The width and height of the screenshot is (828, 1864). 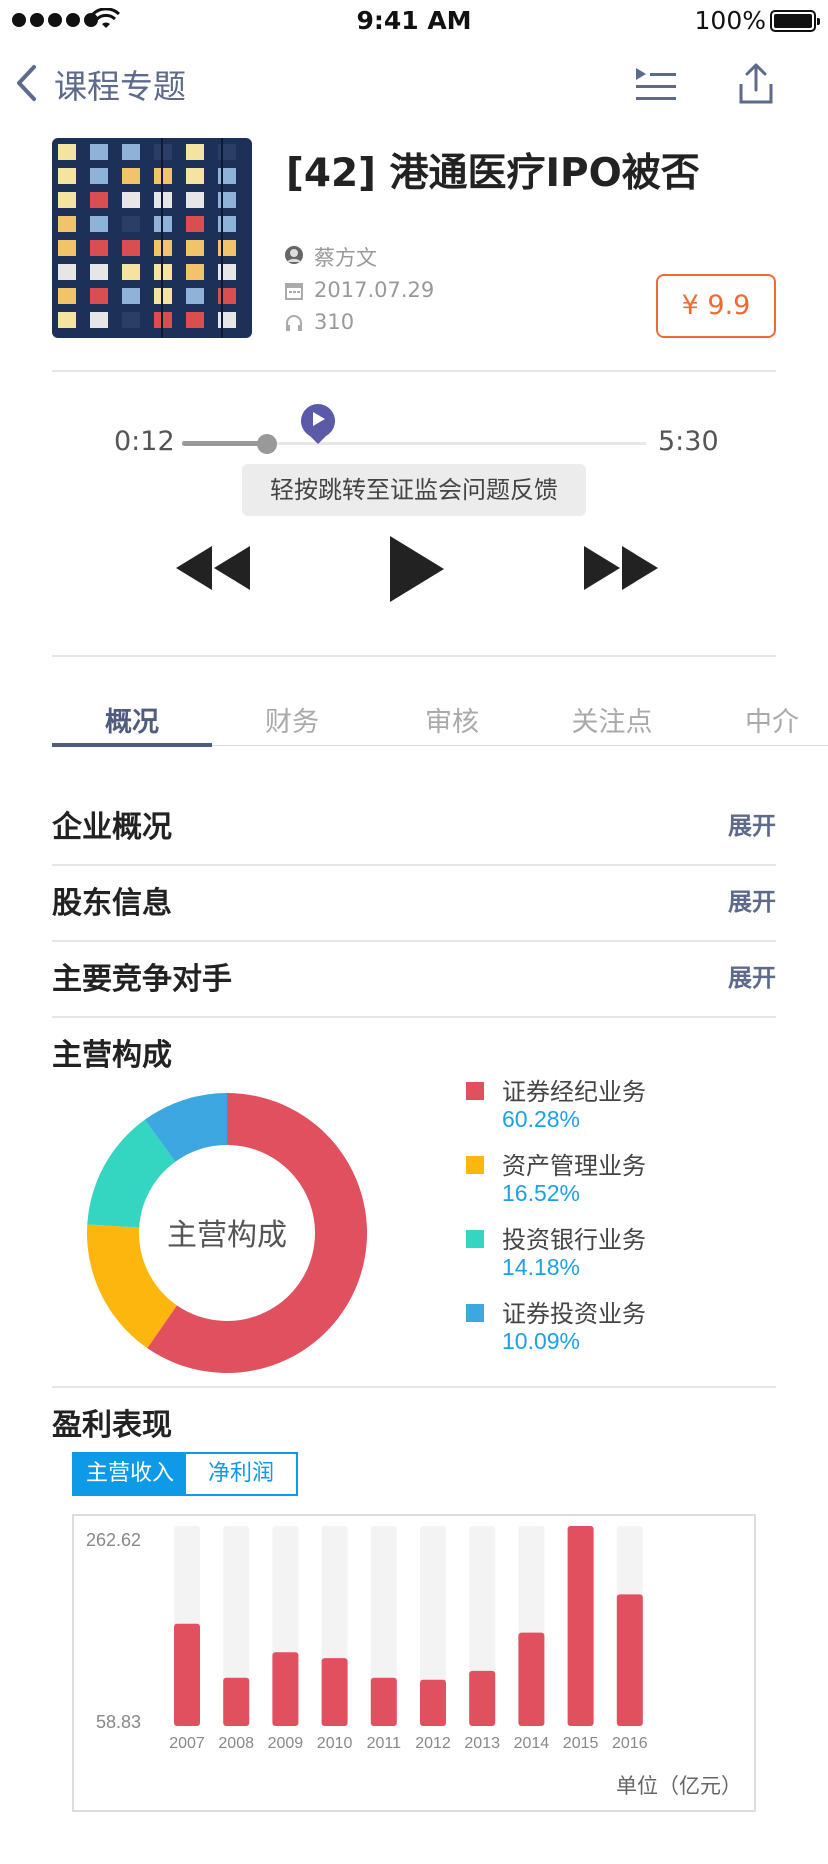 I want to click on status-bar: 9:41 AM 100%, so click(x=414, y=22).